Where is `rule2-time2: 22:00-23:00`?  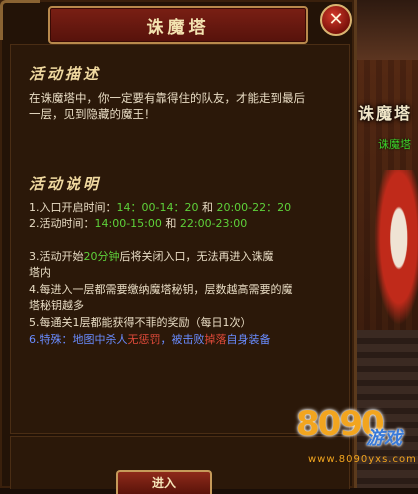 rule2-time2: 22:00-23:00 is located at coordinates (213, 223).